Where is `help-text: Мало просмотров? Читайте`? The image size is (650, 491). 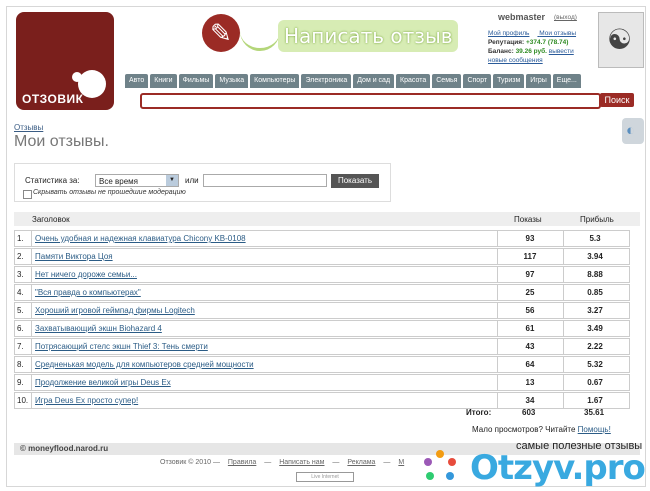 help-text: Мало просмотров? Читайте is located at coordinates (524, 429).